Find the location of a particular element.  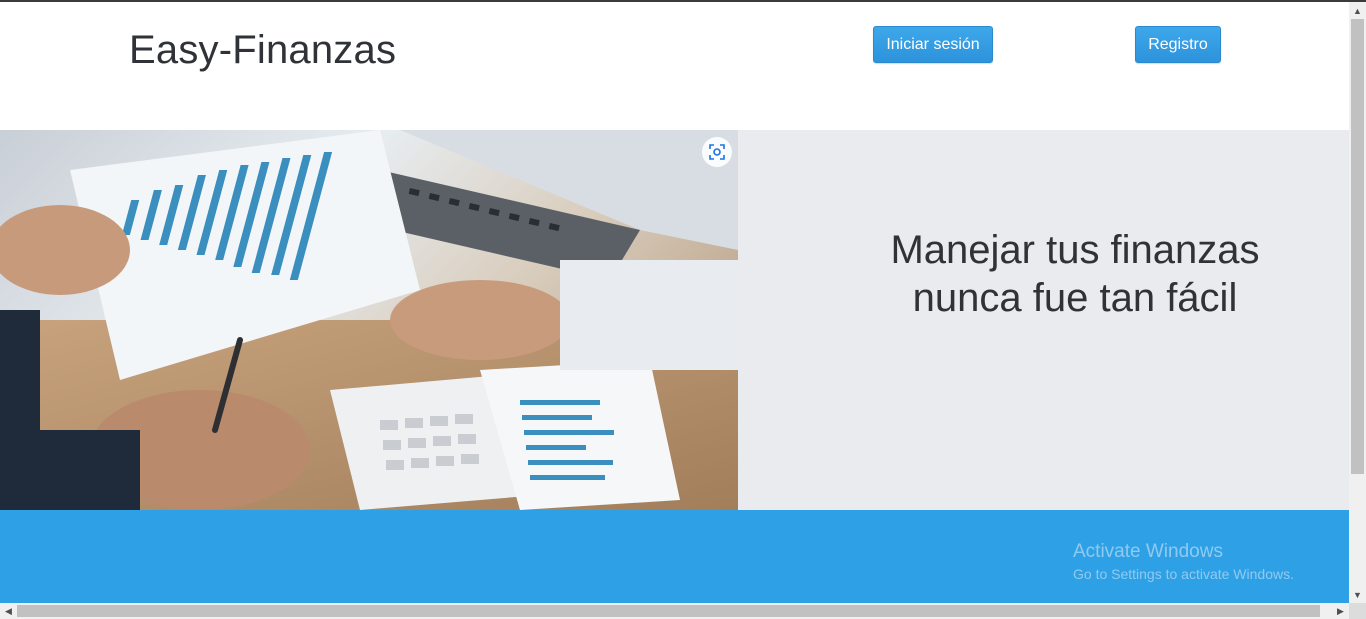

horizontal-scrollbar: ◀ ▶ is located at coordinates (674, 611).